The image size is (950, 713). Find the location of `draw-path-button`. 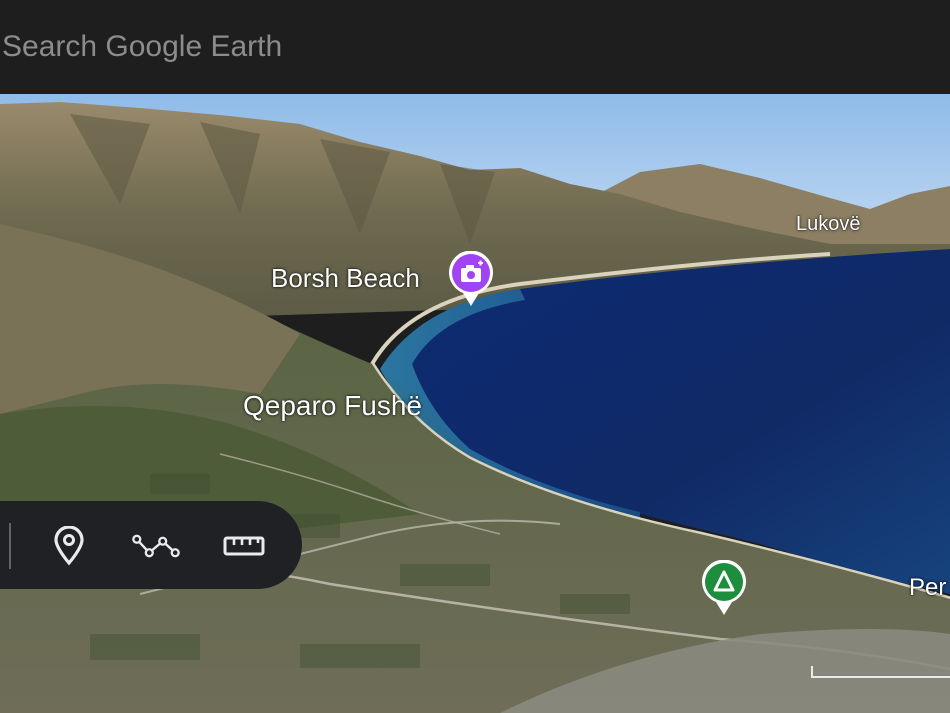

draw-path-button is located at coordinates (156, 546).